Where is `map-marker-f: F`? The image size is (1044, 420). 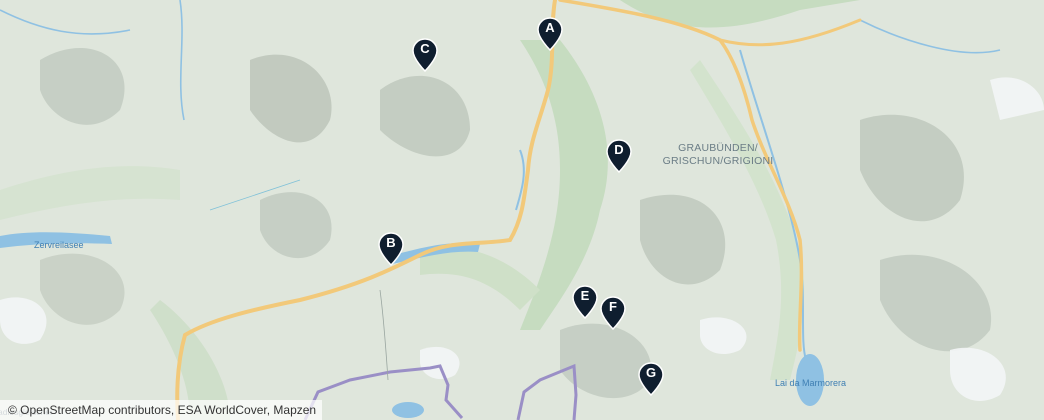 map-marker-f: F is located at coordinates (613, 313).